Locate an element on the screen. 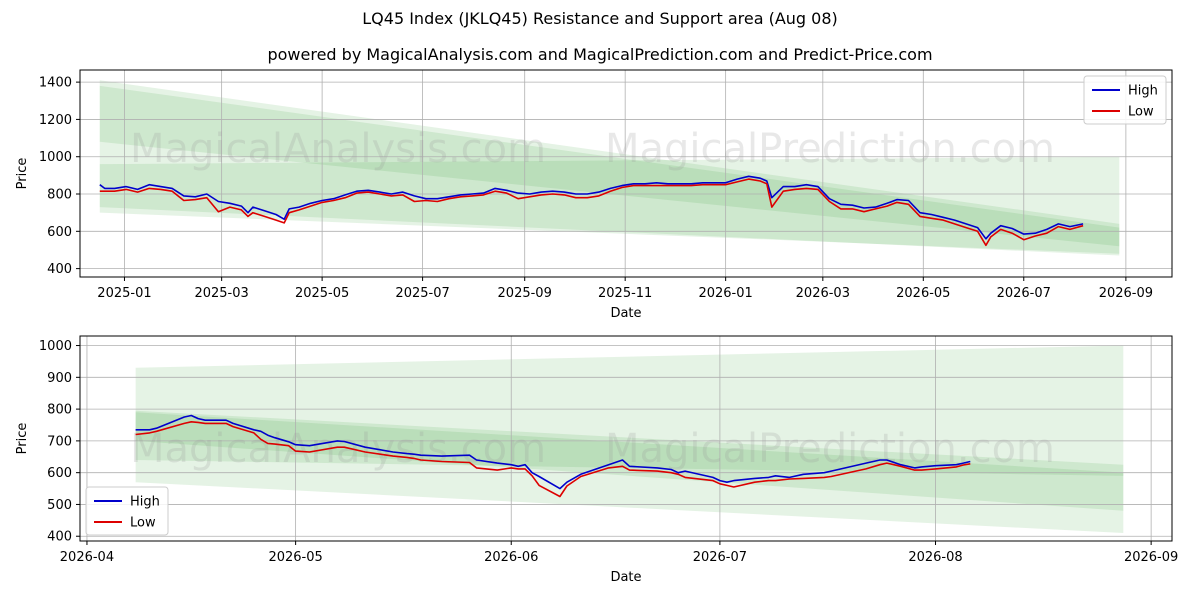 This screenshot has height=600, width=1200. y-tick-label: 1200 is located at coordinates (55, 120).